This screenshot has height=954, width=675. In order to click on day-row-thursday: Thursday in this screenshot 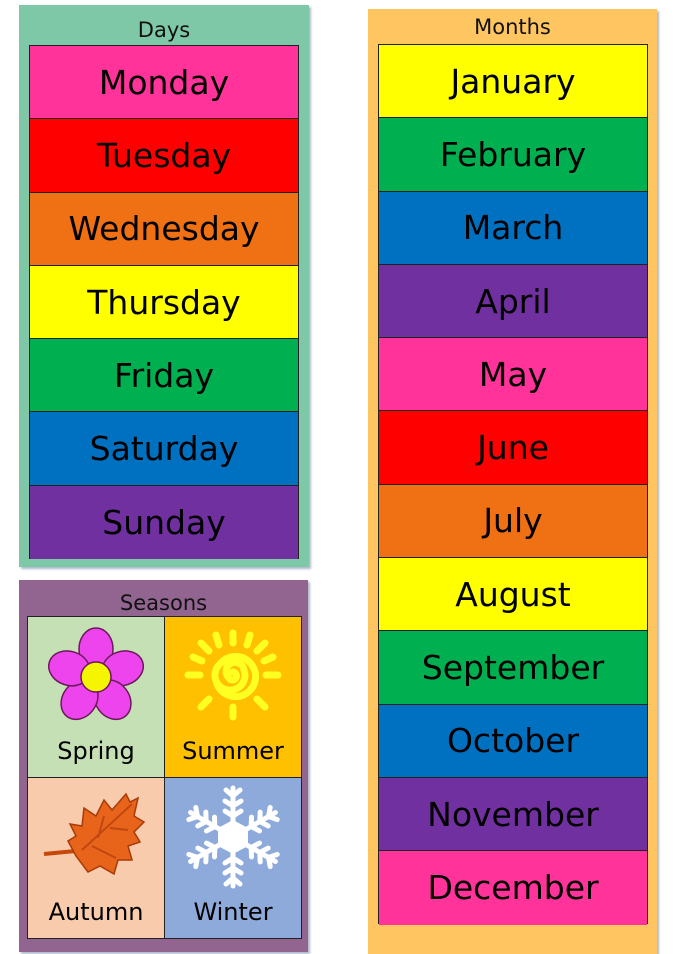, I will do `click(164, 302)`.